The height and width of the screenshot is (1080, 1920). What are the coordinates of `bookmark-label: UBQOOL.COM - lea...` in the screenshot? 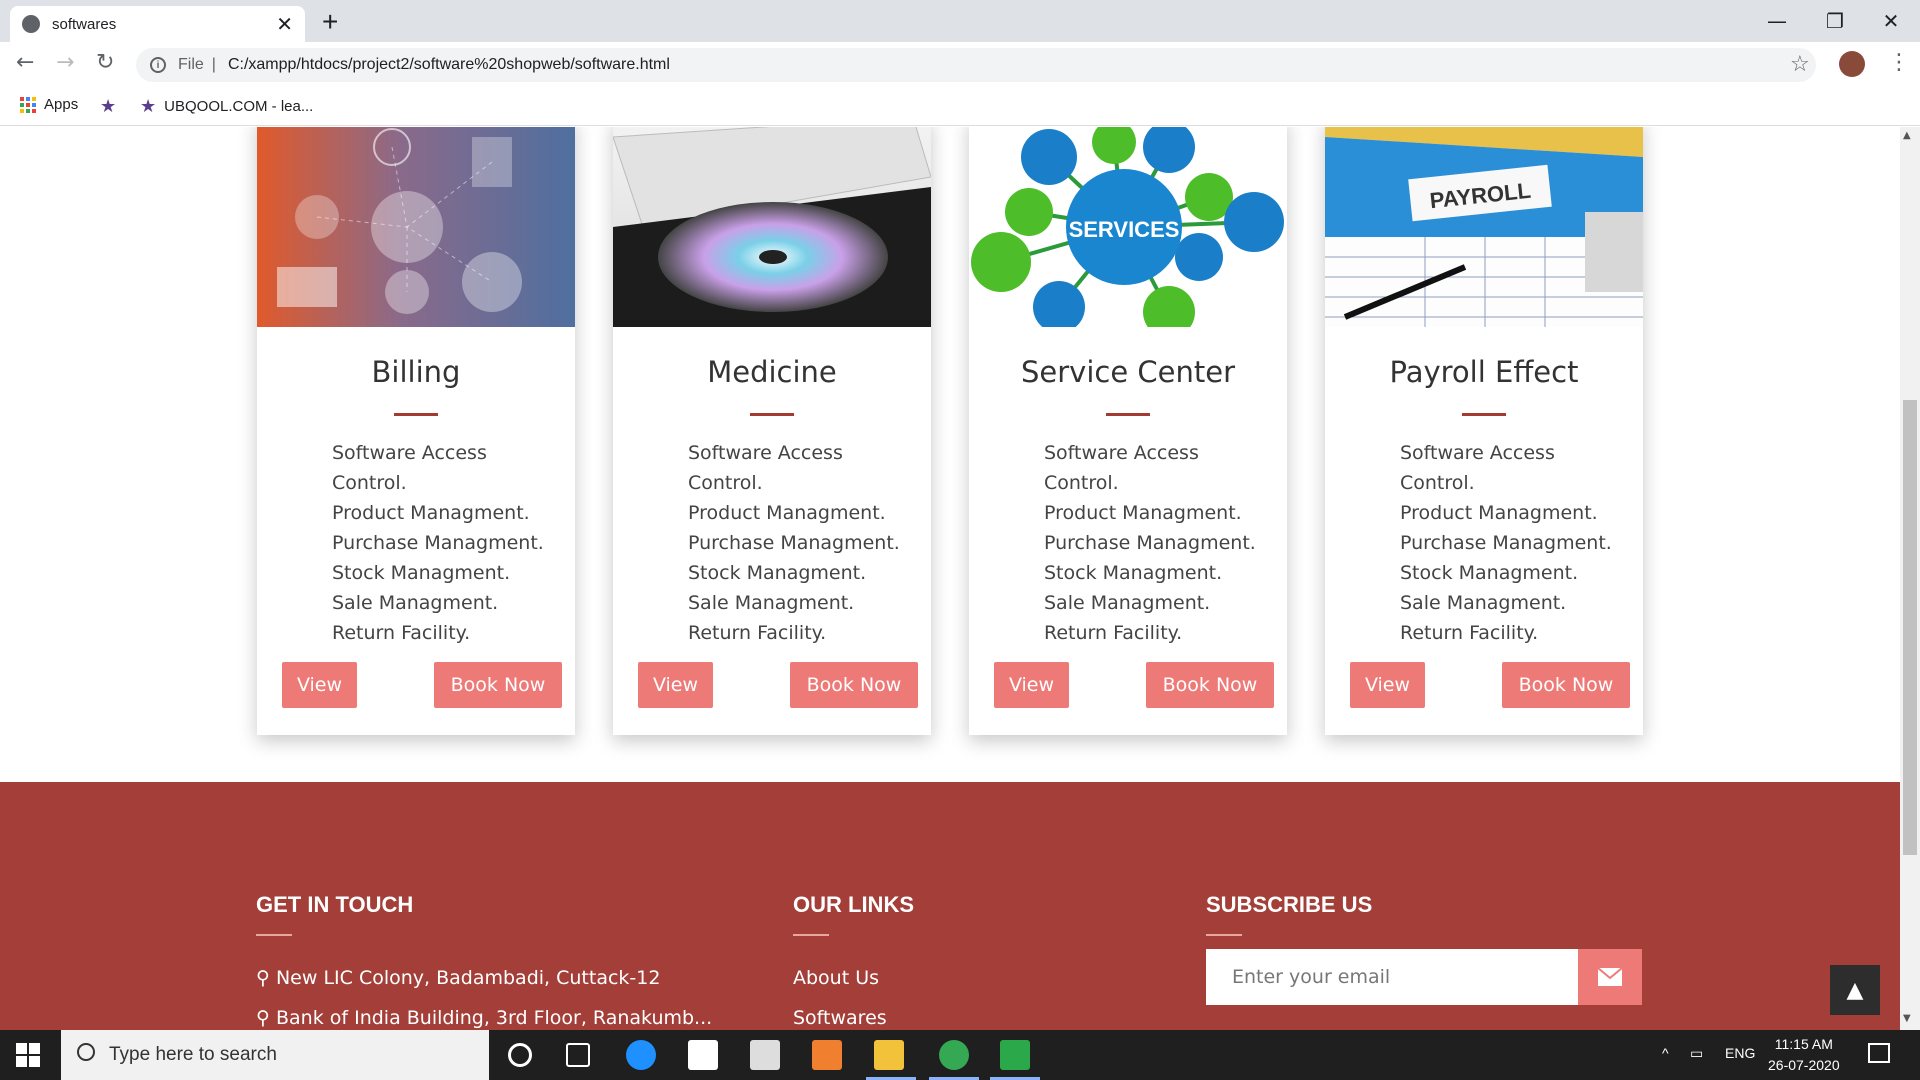 It's located at (239, 106).